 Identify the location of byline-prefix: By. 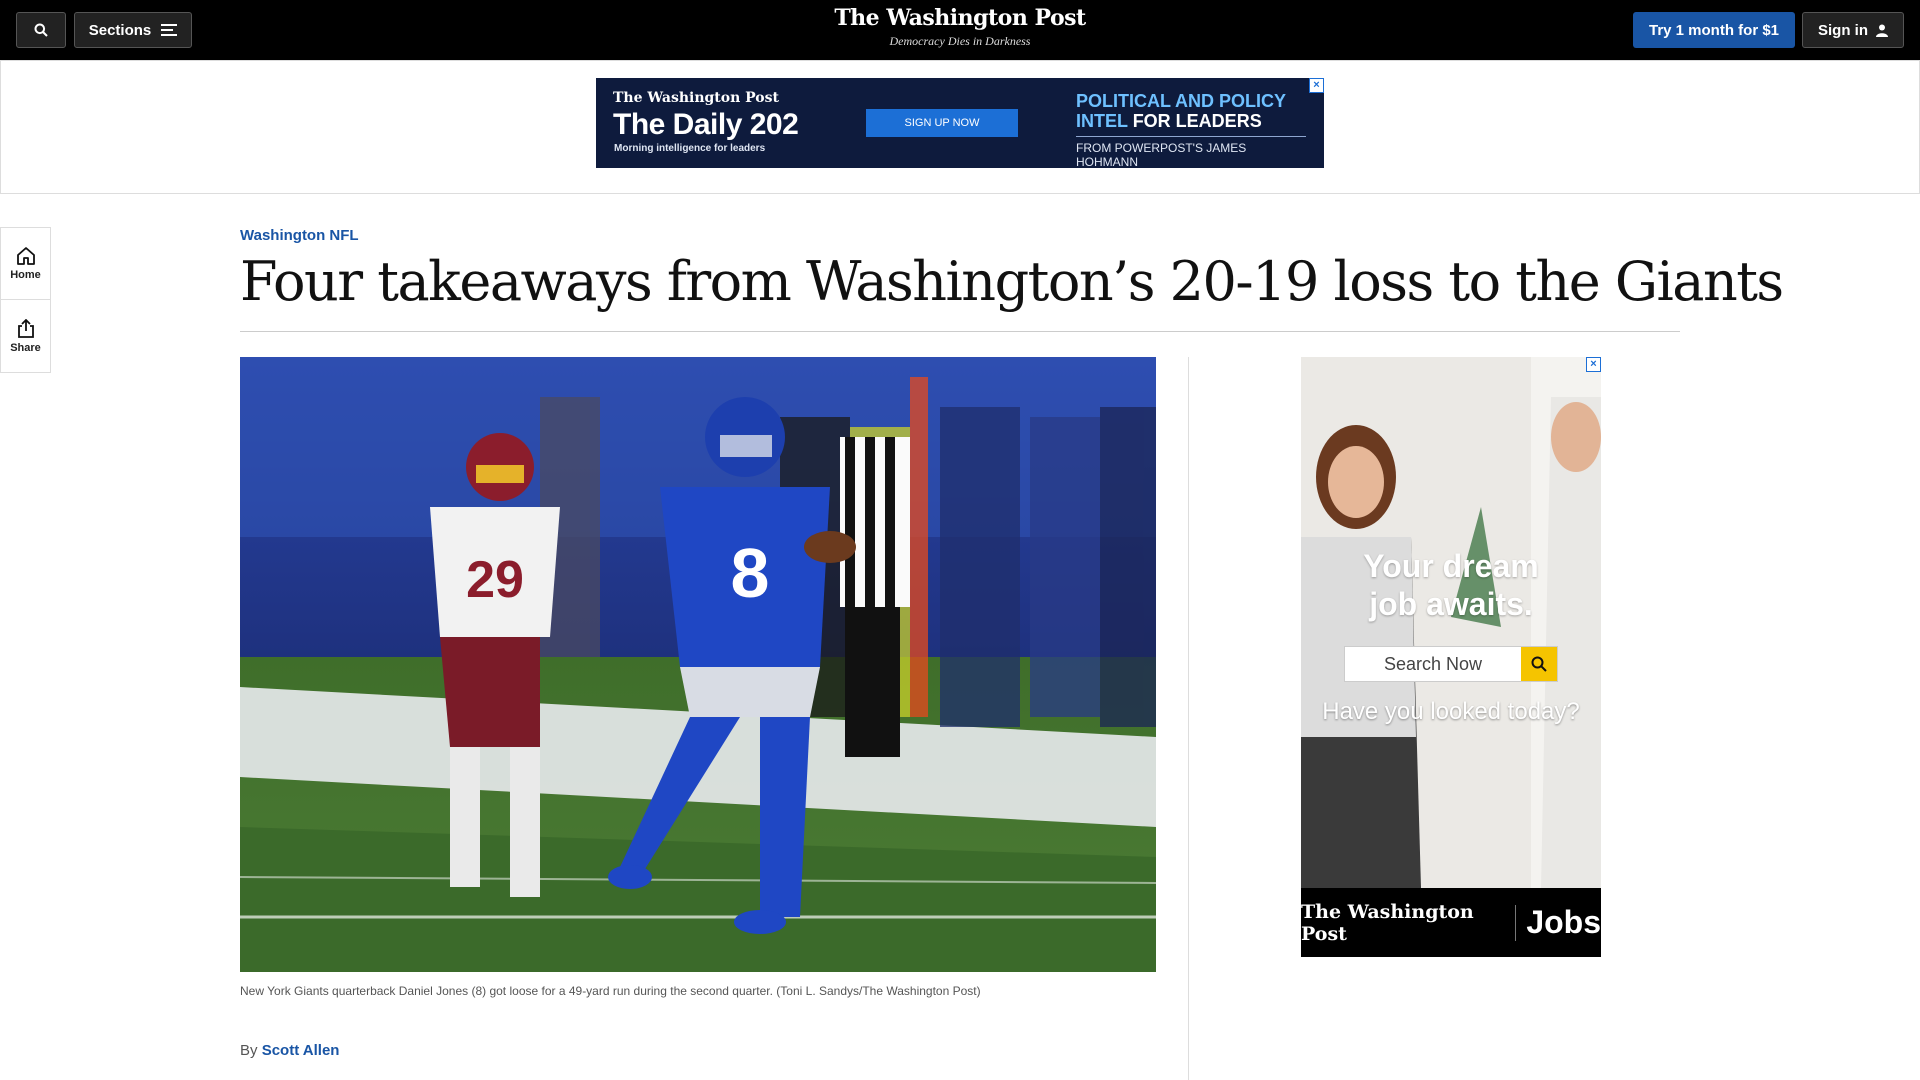
(249, 1050).